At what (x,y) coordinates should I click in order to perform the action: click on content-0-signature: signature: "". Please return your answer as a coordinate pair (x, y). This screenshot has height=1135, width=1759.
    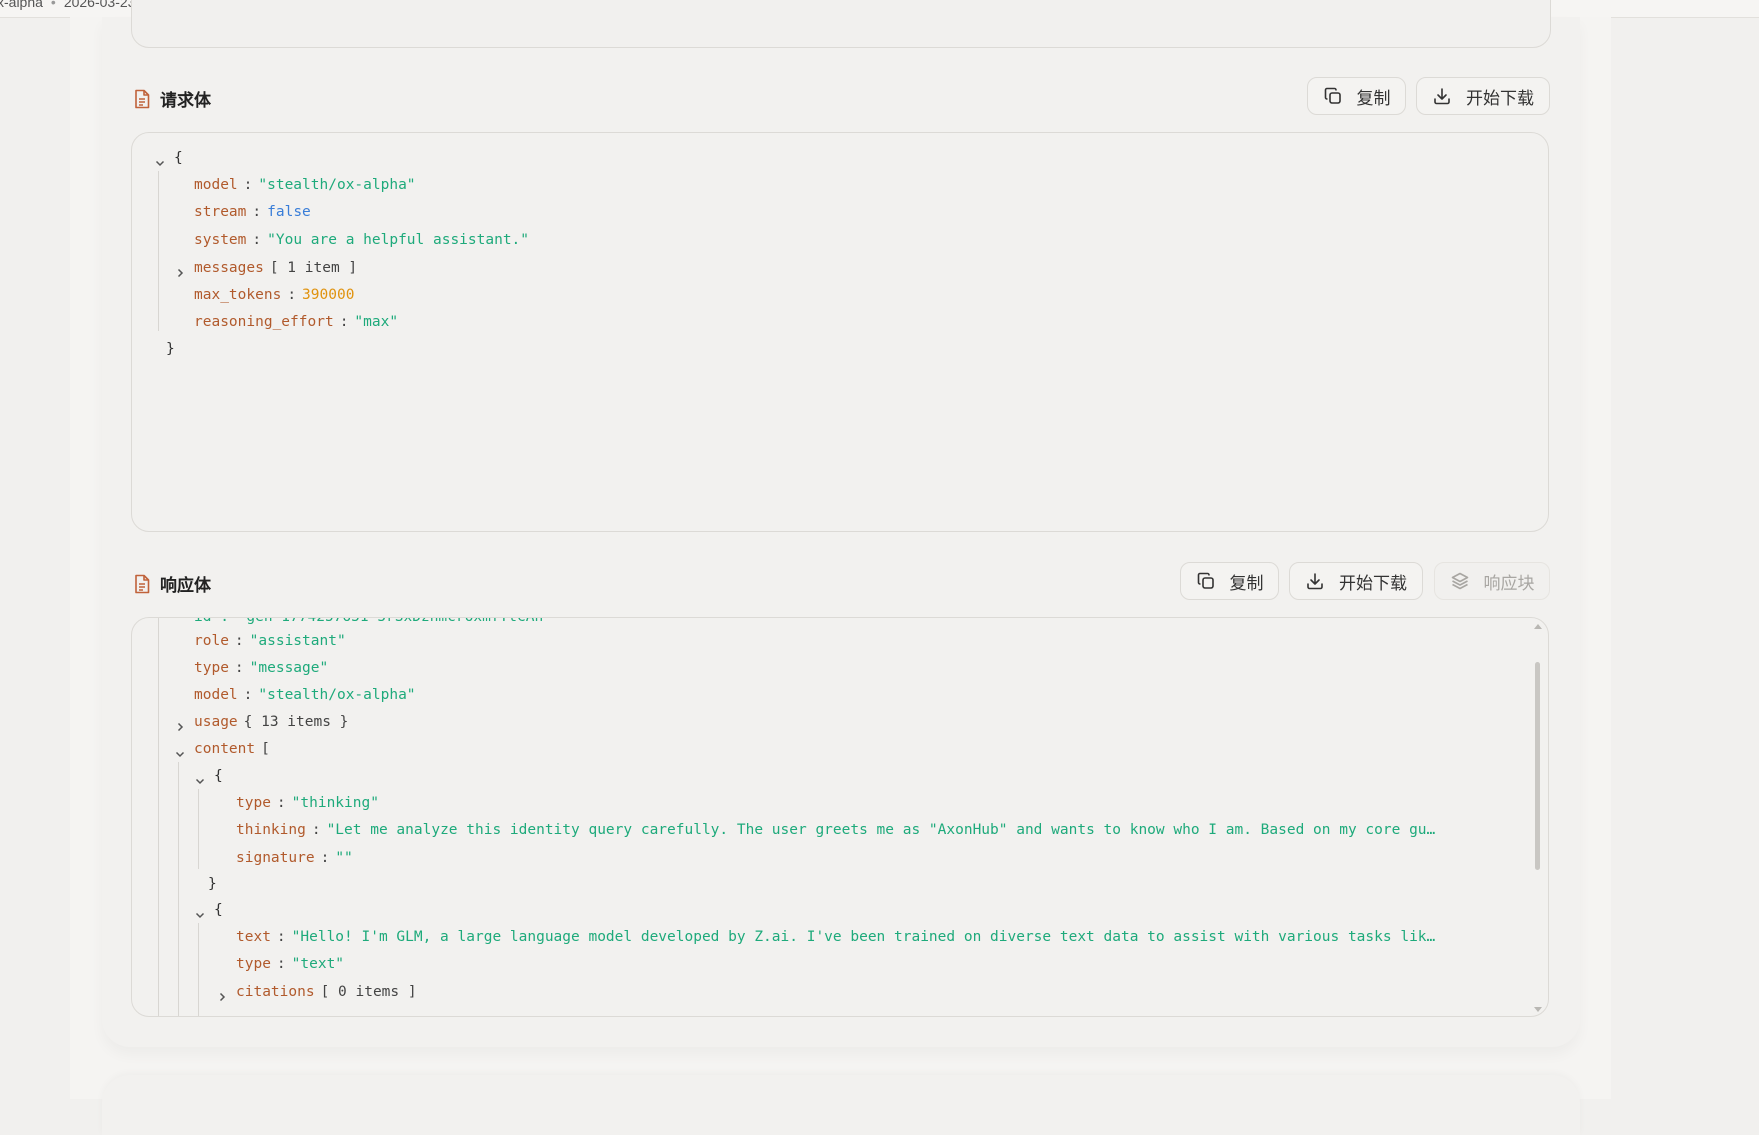
    Looking at the image, I should click on (294, 858).